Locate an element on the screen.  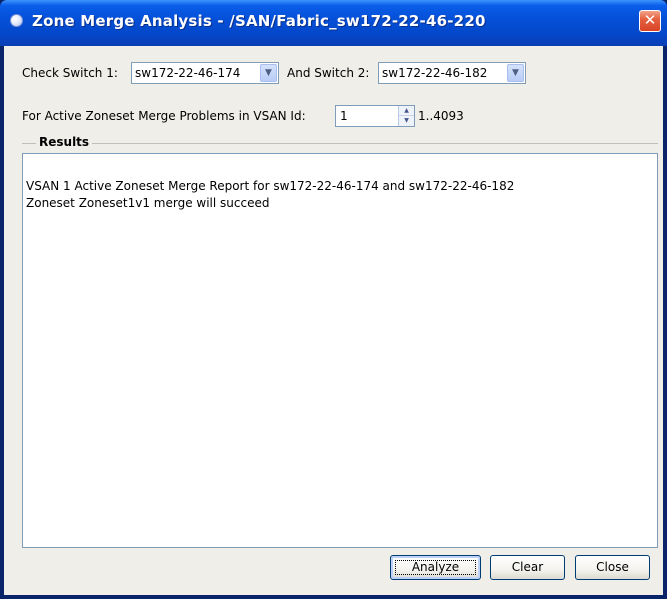
close-icon: ✕ is located at coordinates (650, 20).